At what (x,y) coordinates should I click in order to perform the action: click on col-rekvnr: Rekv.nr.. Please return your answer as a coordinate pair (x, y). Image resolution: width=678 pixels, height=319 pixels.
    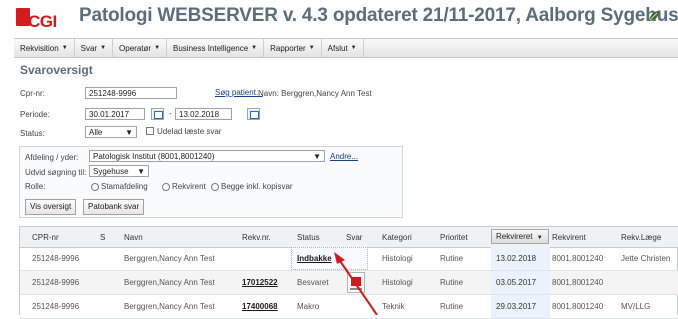
    Looking at the image, I should click on (256, 237).